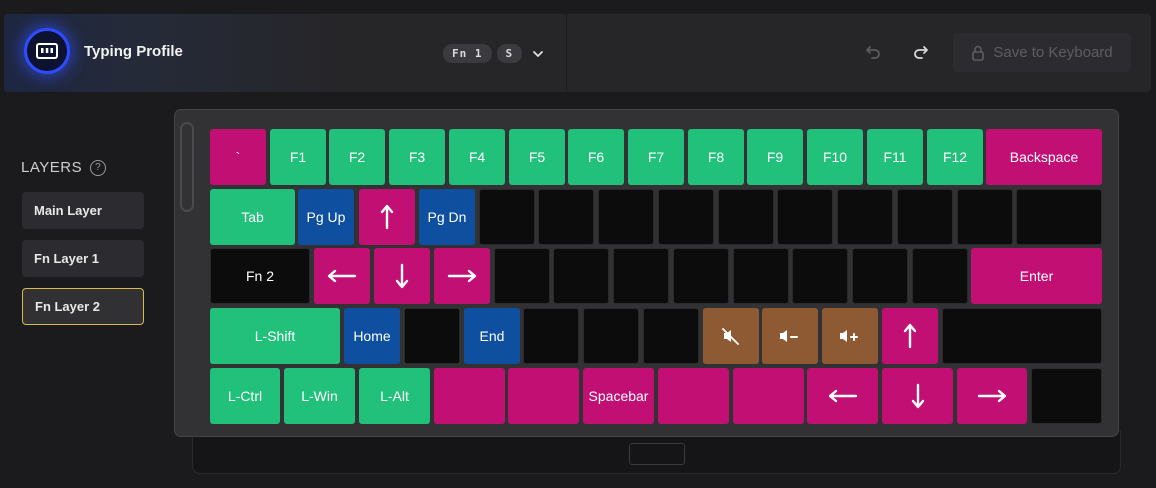 The height and width of the screenshot is (488, 1156). I want to click on key-label: F11, so click(895, 157).